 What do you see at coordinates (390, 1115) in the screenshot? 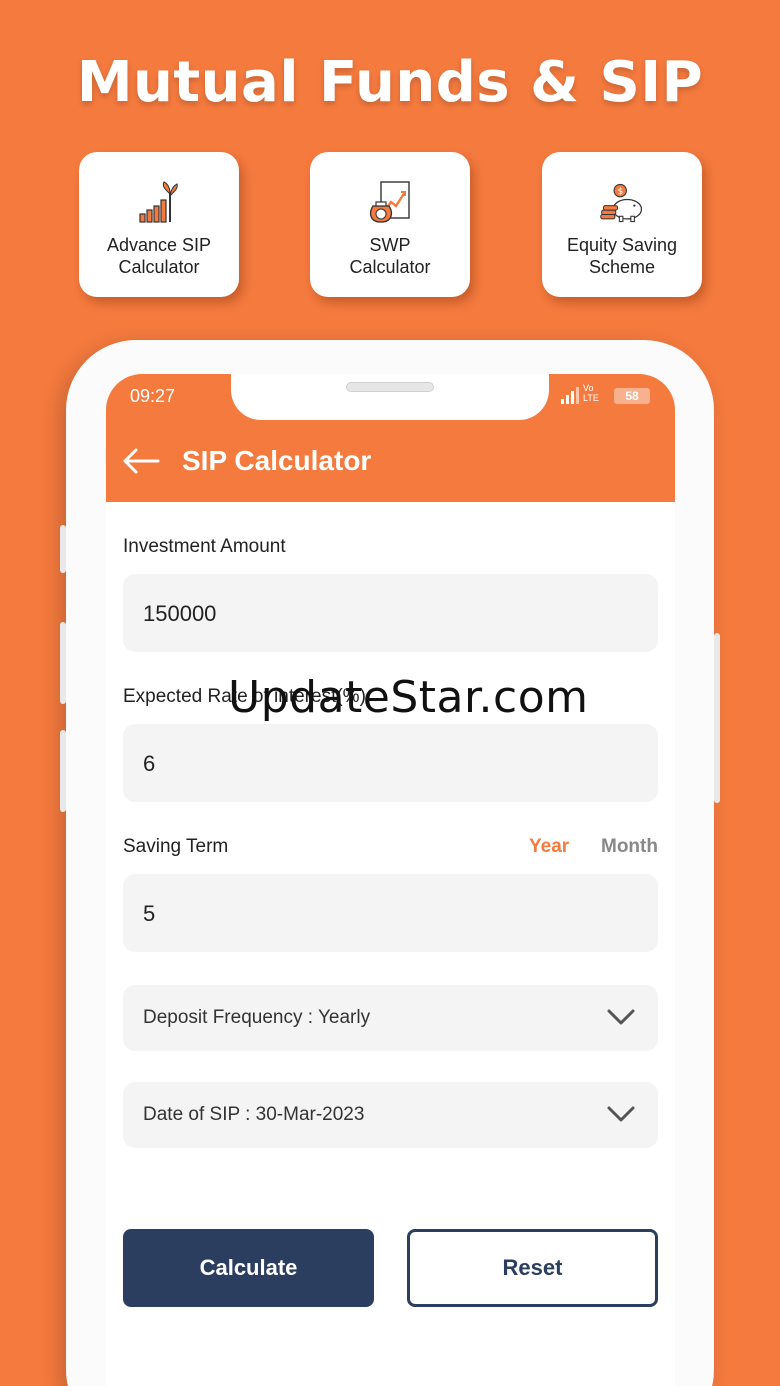
I see `sip-date-select: Date of SIP : 30-Mar-2023` at bounding box center [390, 1115].